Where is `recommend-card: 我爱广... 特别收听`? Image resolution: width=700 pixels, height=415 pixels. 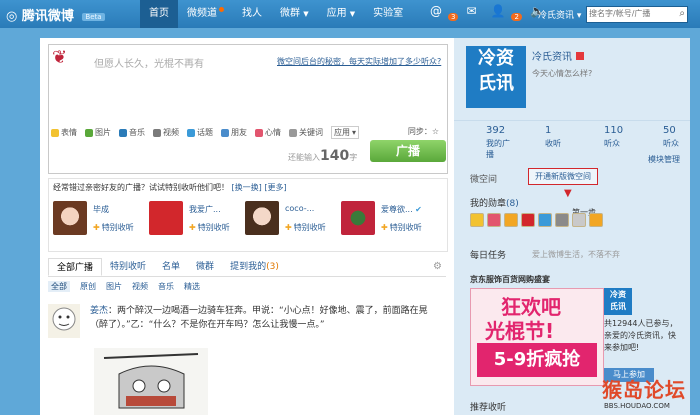
recommend-card: 我爱广... 特别收听 is located at coordinates (194, 223).